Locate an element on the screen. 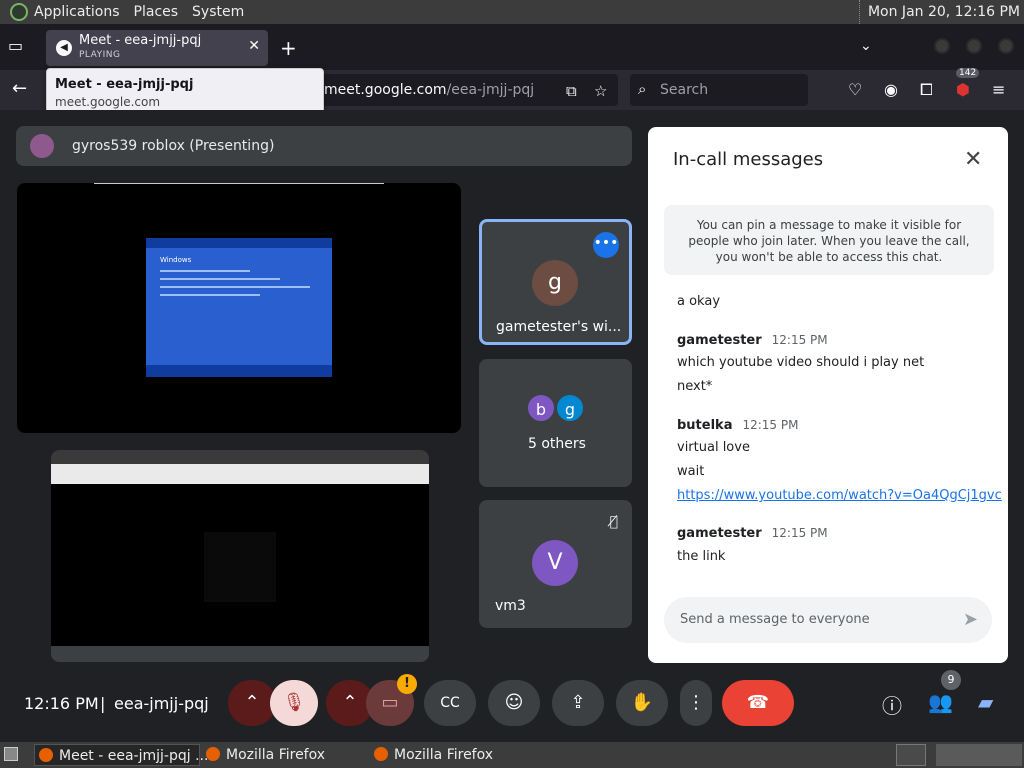  emoji-button: ☺ is located at coordinates (514, 703).